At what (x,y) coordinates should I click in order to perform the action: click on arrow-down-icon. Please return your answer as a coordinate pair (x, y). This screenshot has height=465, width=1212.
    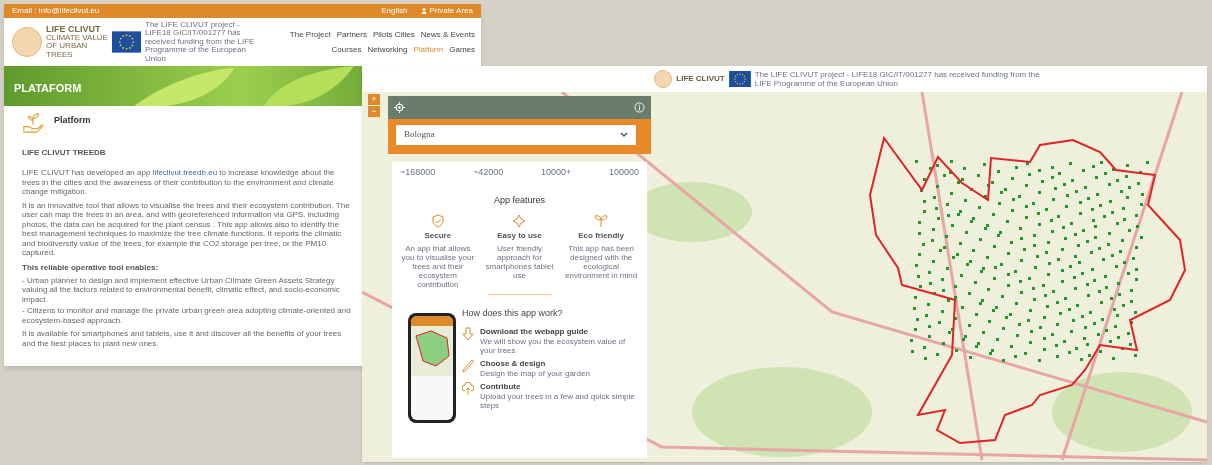
    Looking at the image, I should click on (468, 333).